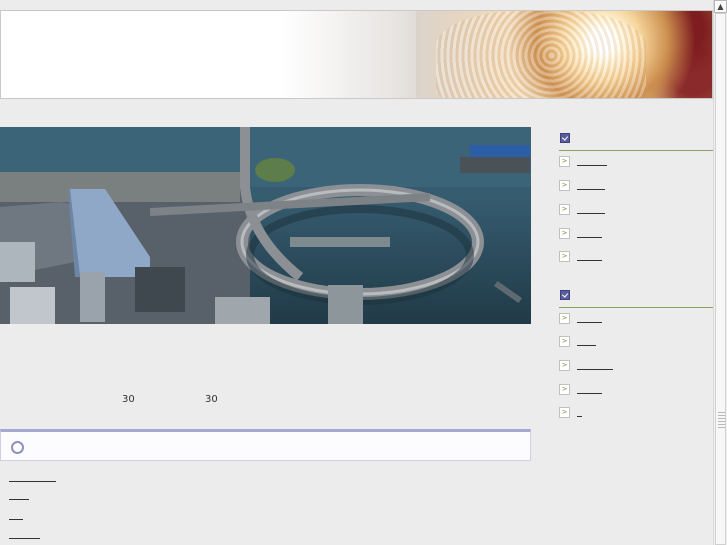 The height and width of the screenshot is (545, 727). Describe the element at coordinates (720, 279) in the screenshot. I see `scroll-thumb` at that location.